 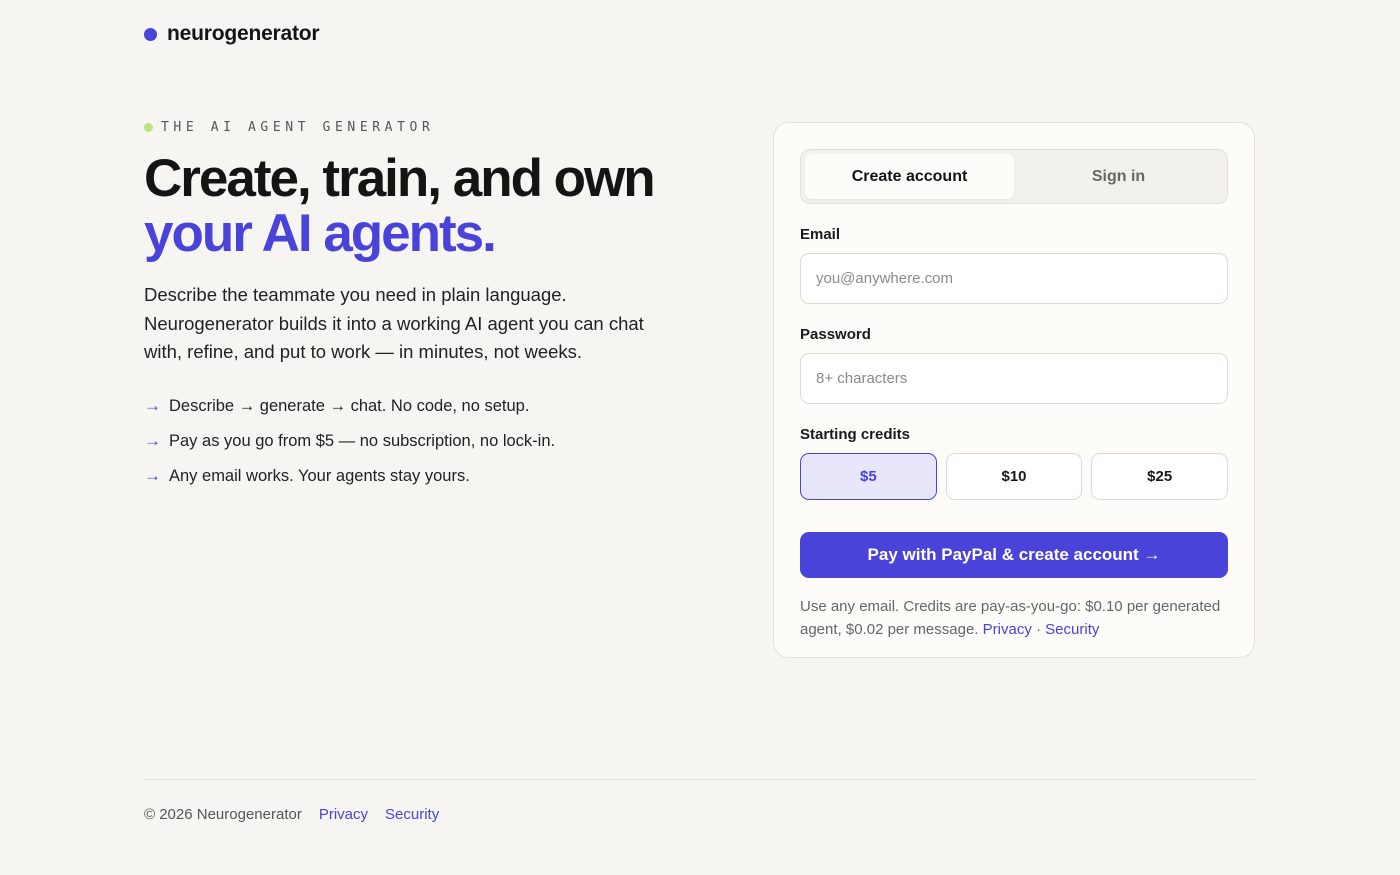 I want to click on credits-label: Starting credits, so click(x=855, y=434).